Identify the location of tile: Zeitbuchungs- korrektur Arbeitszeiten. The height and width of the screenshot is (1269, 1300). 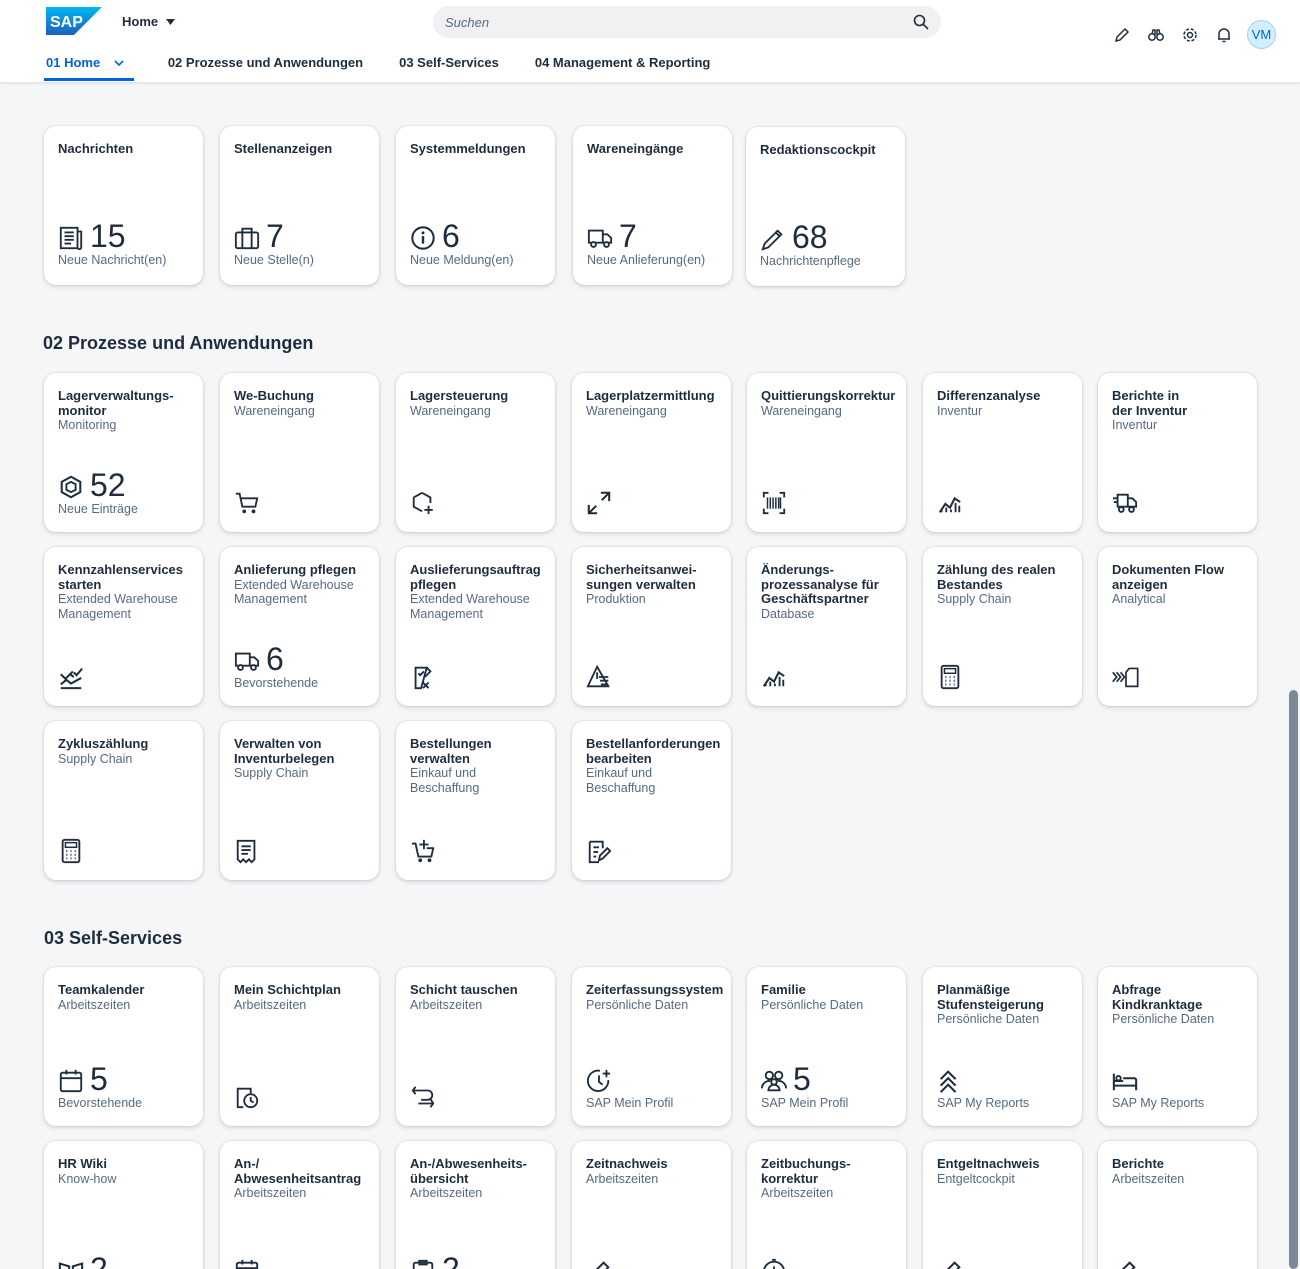
(826, 1205).